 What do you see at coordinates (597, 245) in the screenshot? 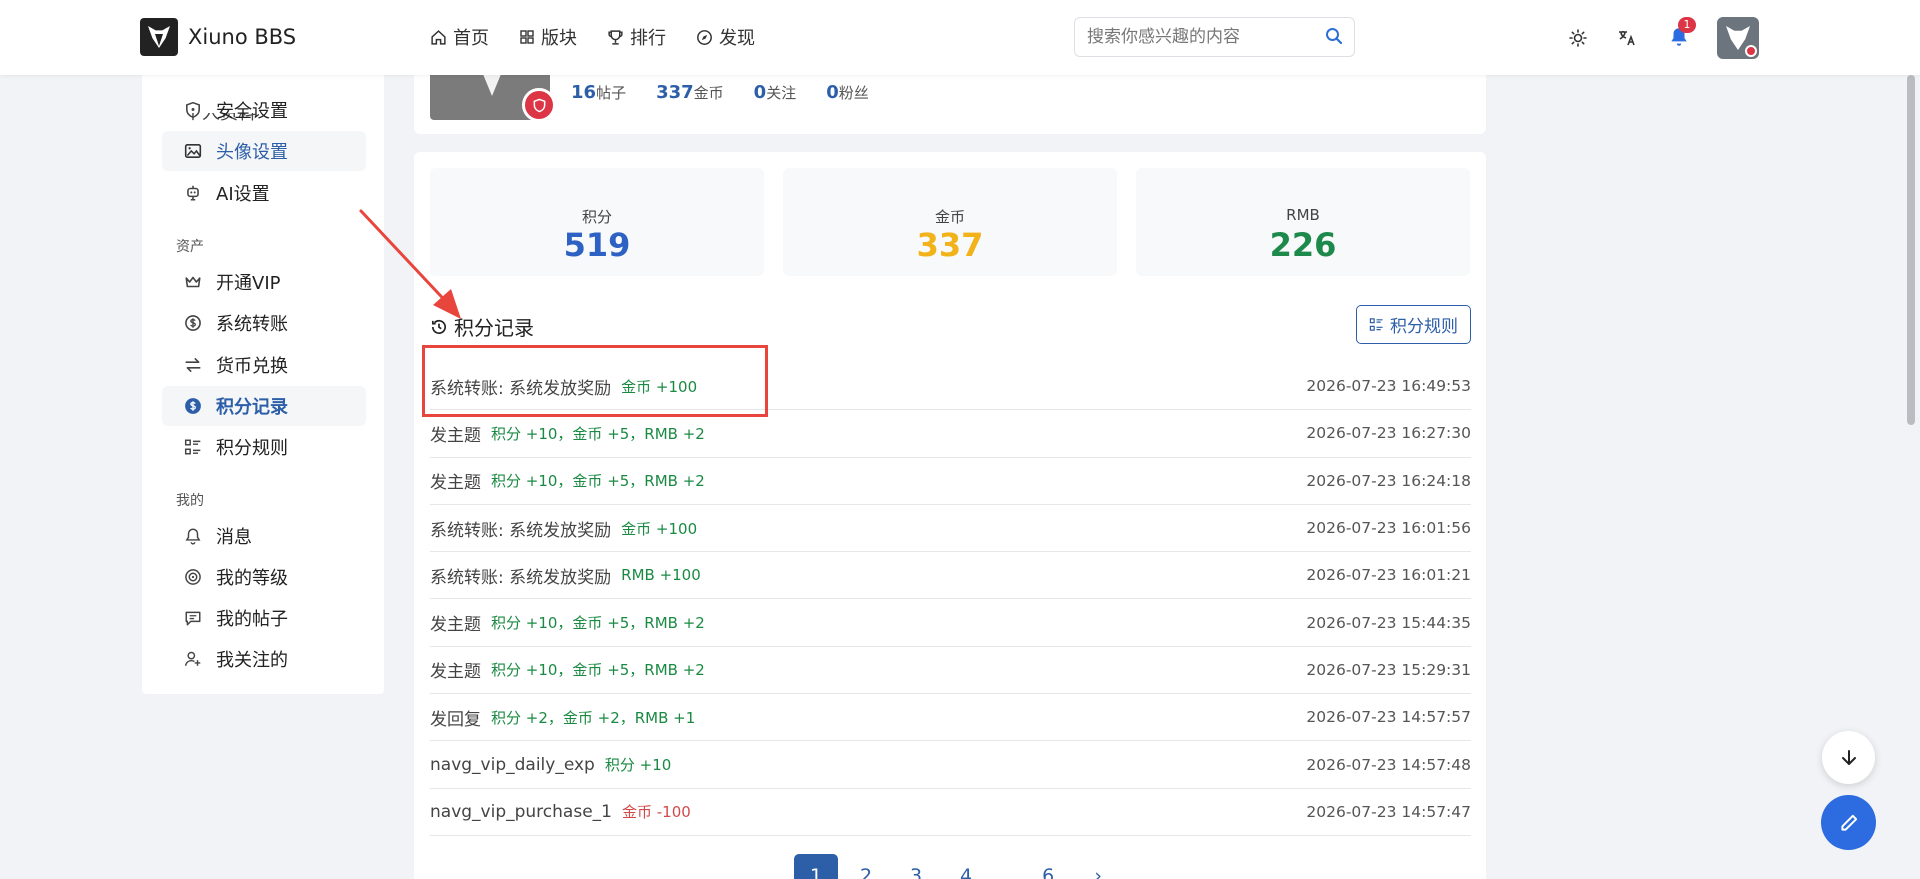
I see `balance-value: 519` at bounding box center [597, 245].